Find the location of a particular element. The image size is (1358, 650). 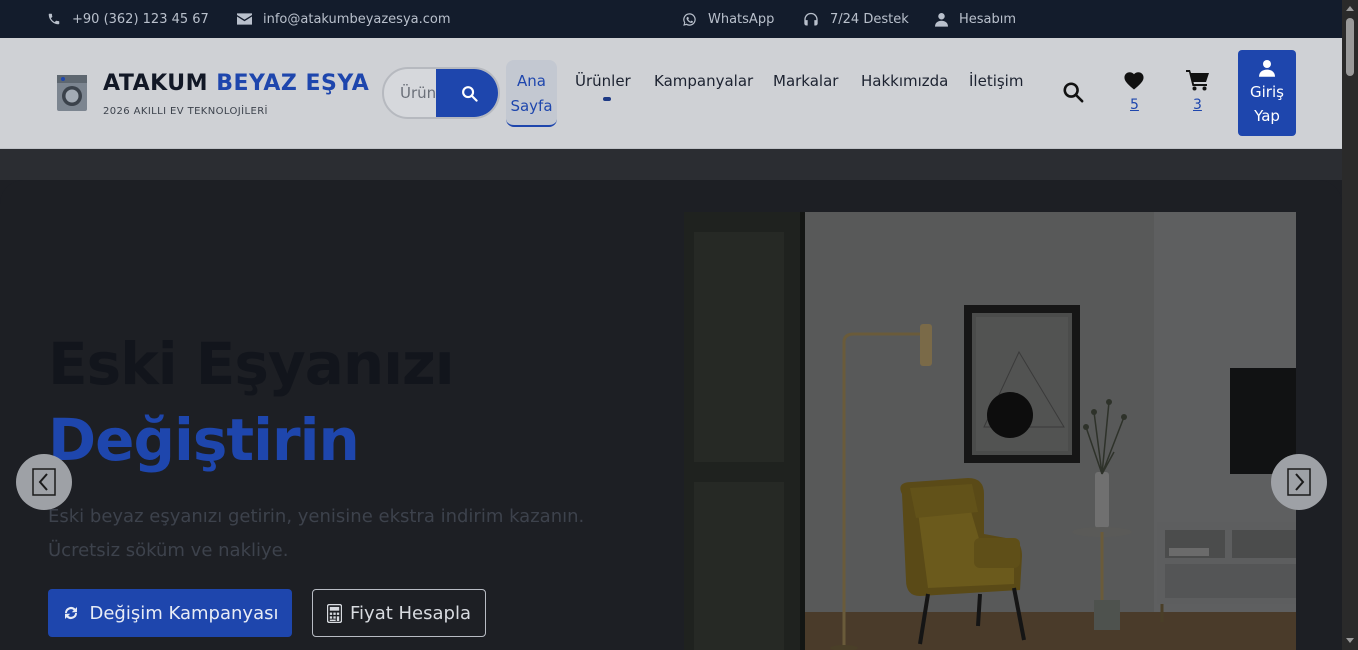

nav-products: Ürünler is located at coordinates (603, 81).